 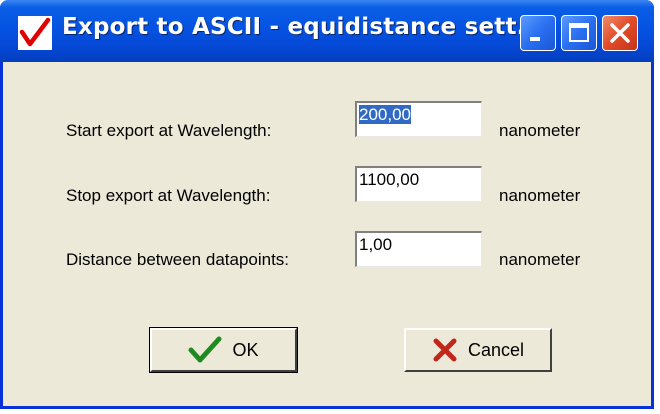 What do you see at coordinates (496, 349) in the screenshot?
I see `cancel-label: Cancel` at bounding box center [496, 349].